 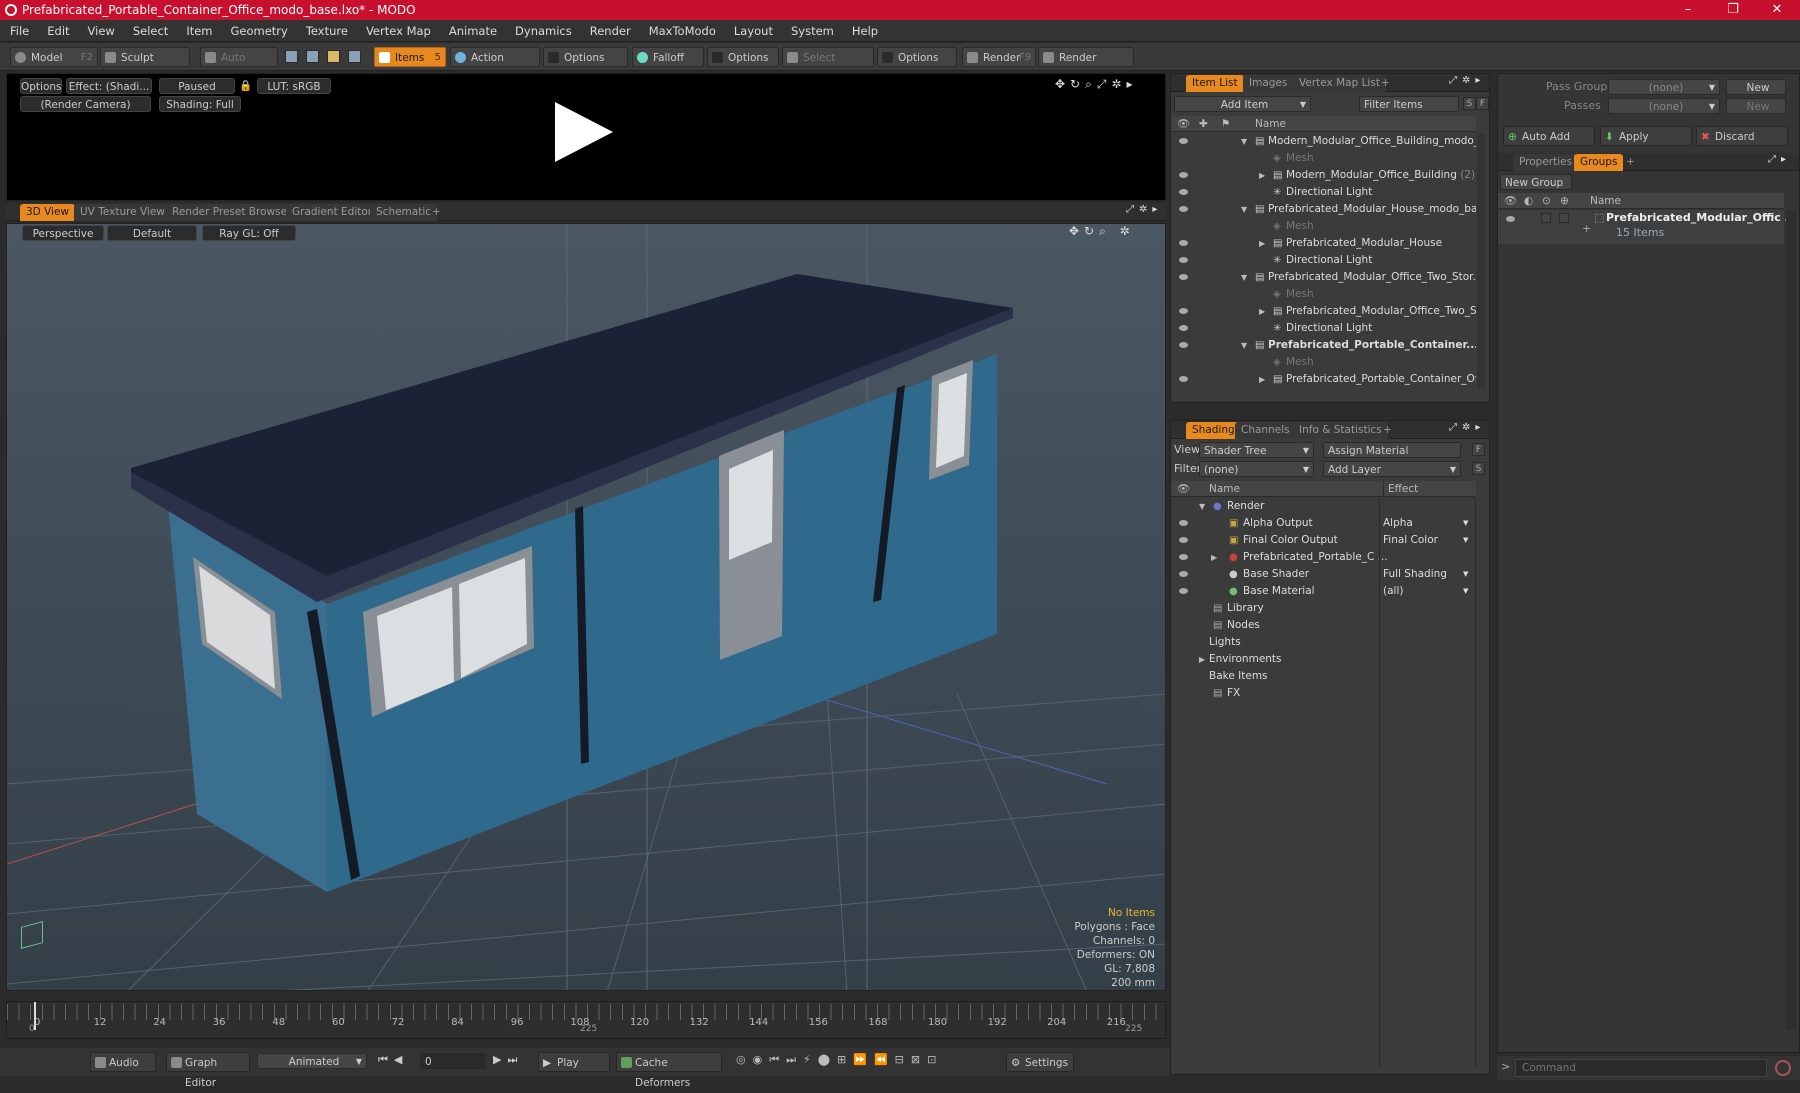 I want to click on camera-dropdown: (Render Camera), so click(x=85, y=104).